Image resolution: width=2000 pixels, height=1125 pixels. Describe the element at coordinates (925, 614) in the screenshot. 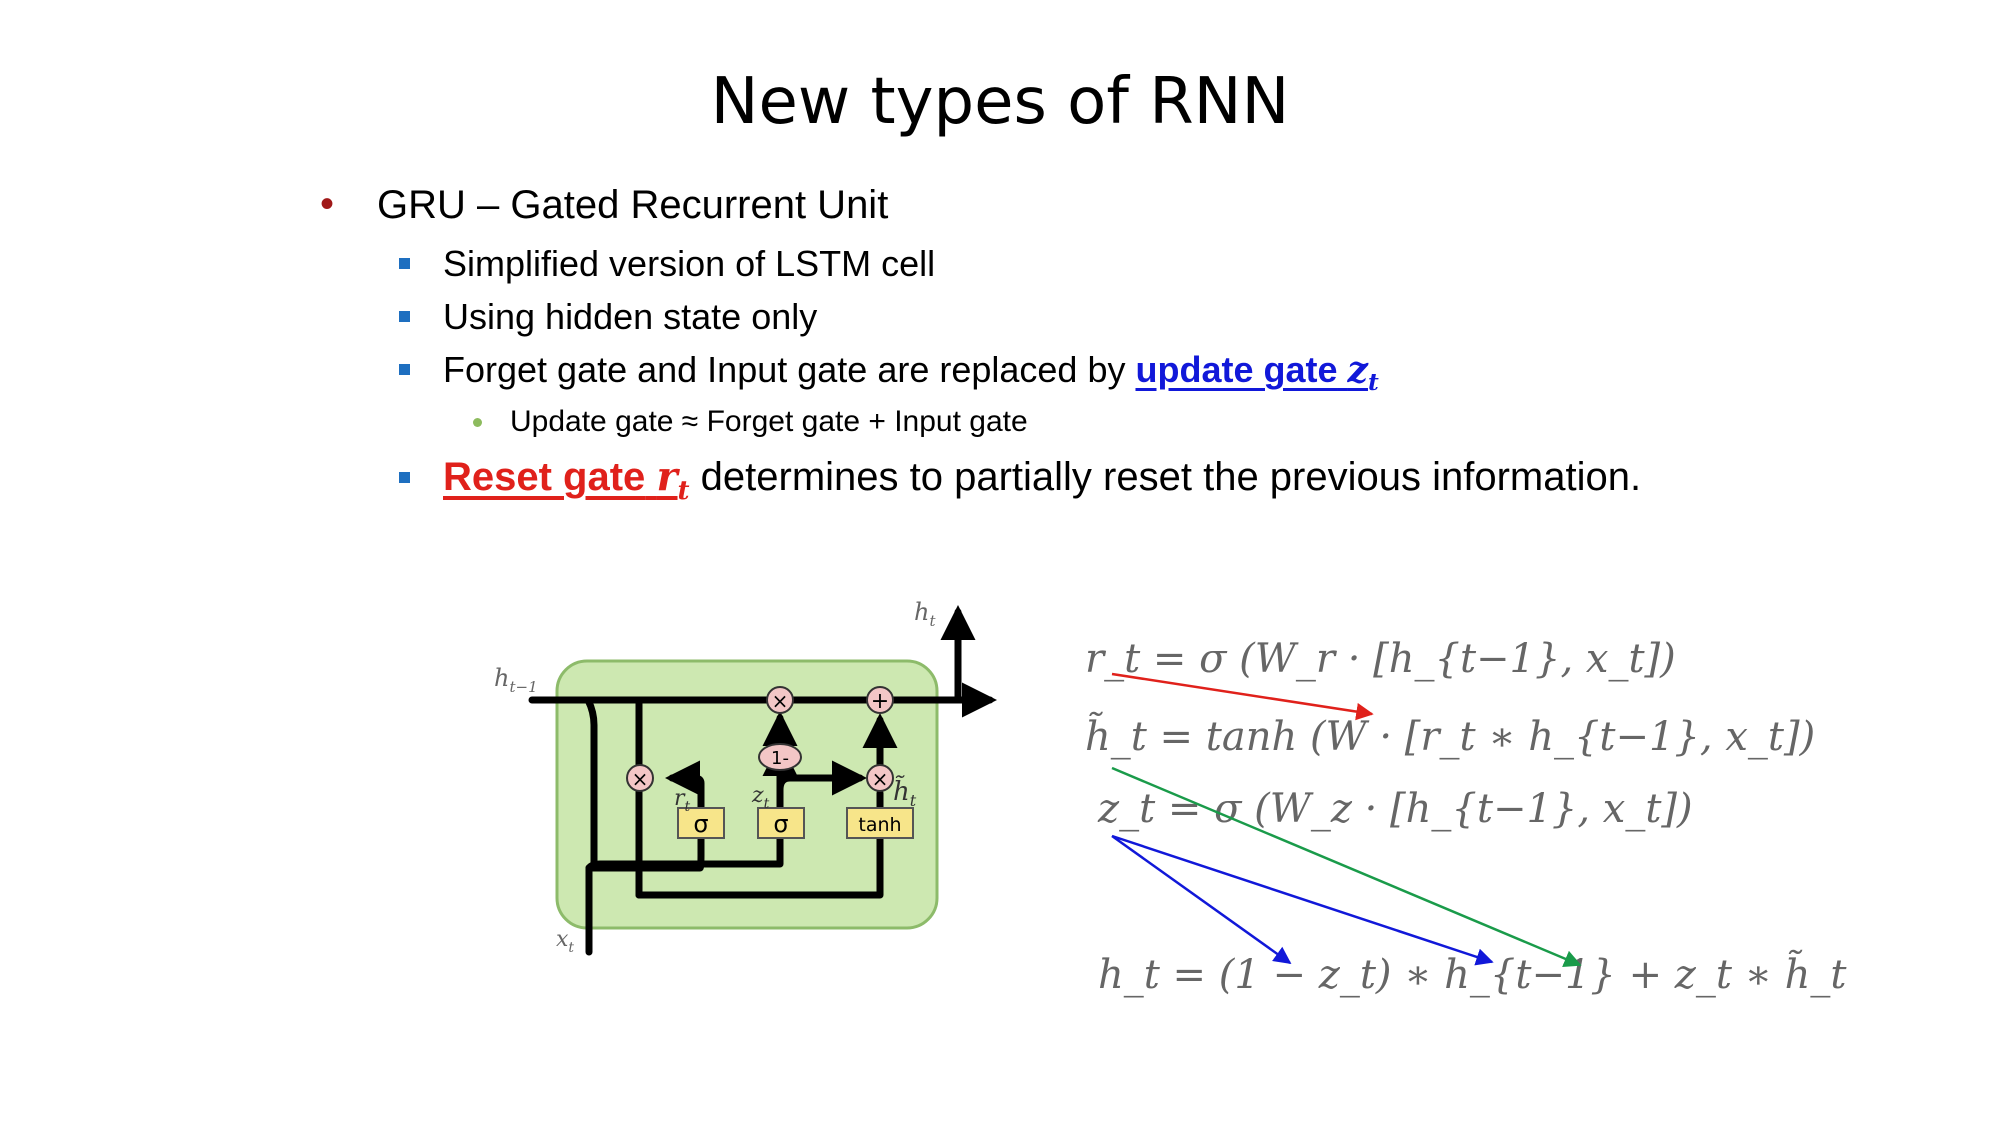

I see `label-ht-out: ht` at that location.